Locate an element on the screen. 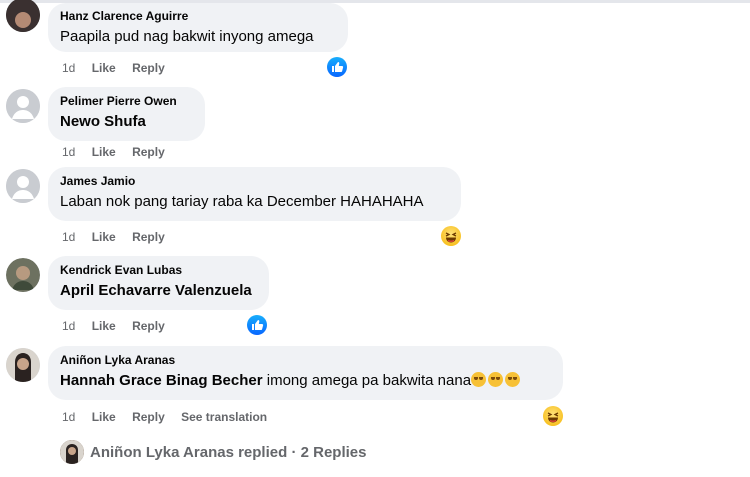 The image size is (750, 477). comment-author: Aniñon Lyka Aranas is located at coordinates (305, 360).